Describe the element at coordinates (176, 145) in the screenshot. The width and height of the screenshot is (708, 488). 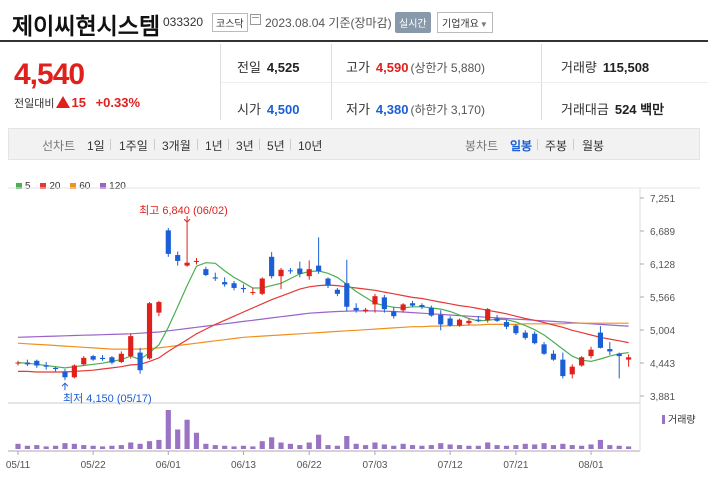
I see `period-3m: 3개월` at that location.